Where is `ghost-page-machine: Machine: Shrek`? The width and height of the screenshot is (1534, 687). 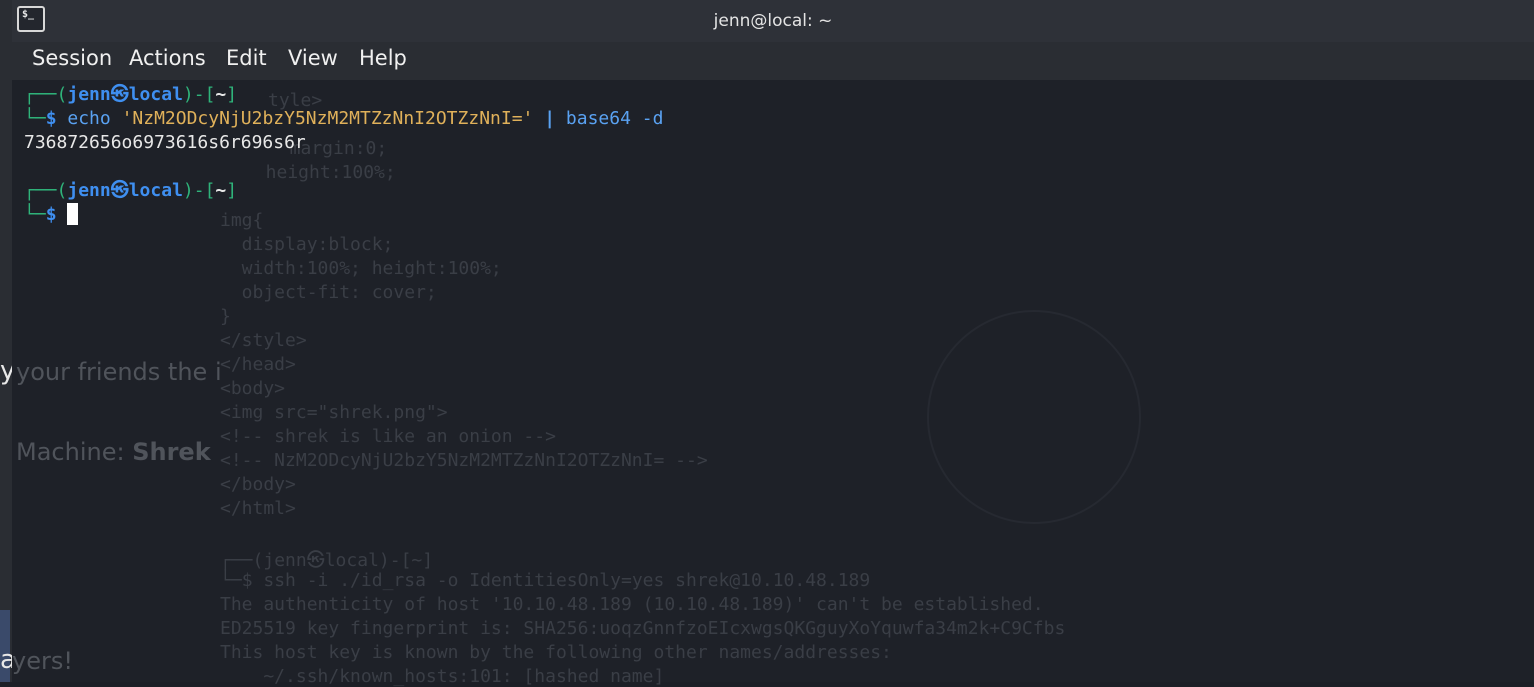
ghost-page-machine: Machine: Shrek is located at coordinates (113, 452).